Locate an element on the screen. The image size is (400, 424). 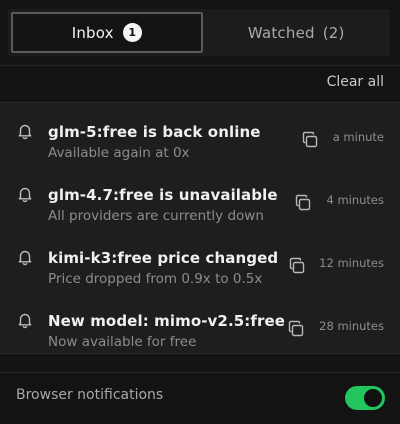
notification-subtitle: Price dropped from 0.9x to 0.5x is located at coordinates (155, 279).